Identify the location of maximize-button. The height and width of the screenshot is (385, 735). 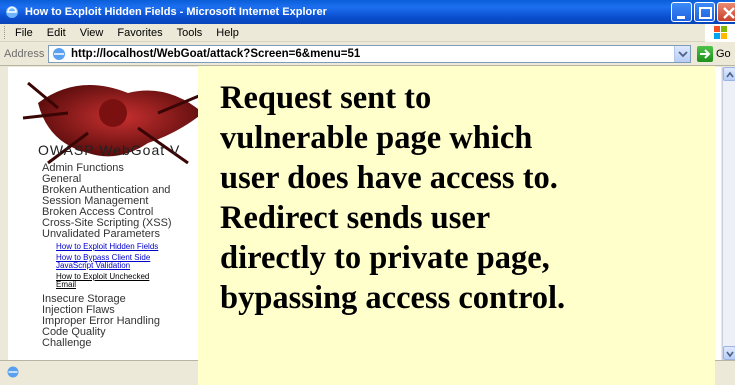
(704, 12).